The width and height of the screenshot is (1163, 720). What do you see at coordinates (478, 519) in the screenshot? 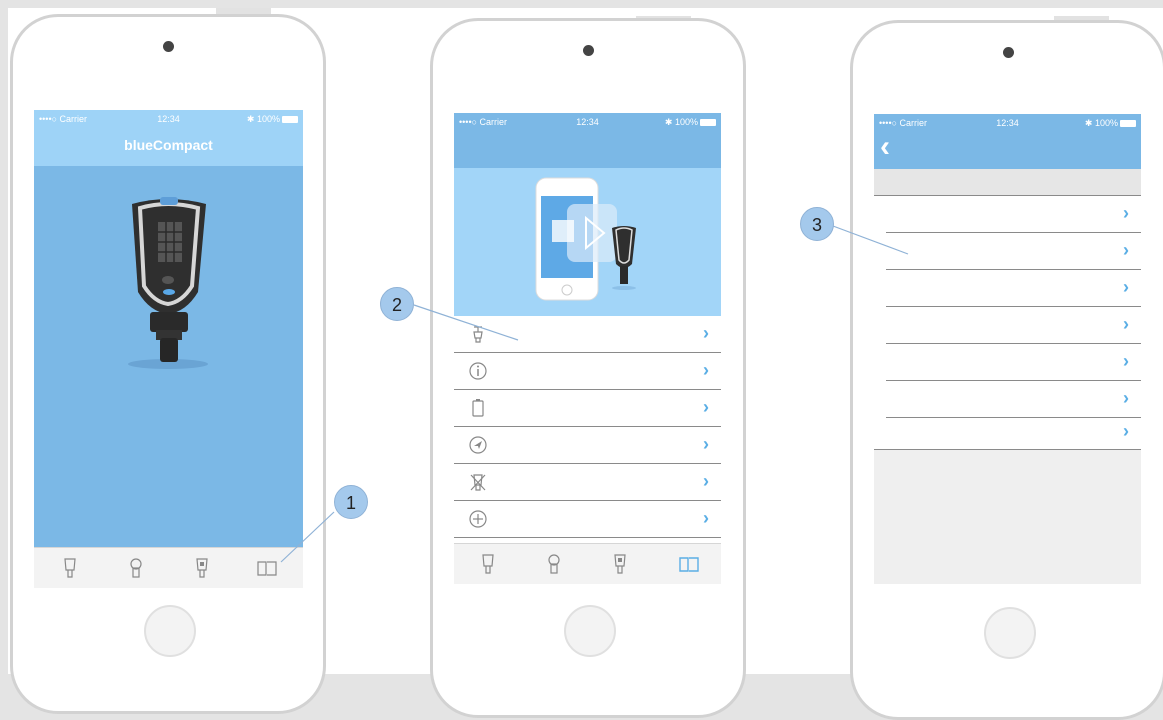
I see `add-icon` at bounding box center [478, 519].